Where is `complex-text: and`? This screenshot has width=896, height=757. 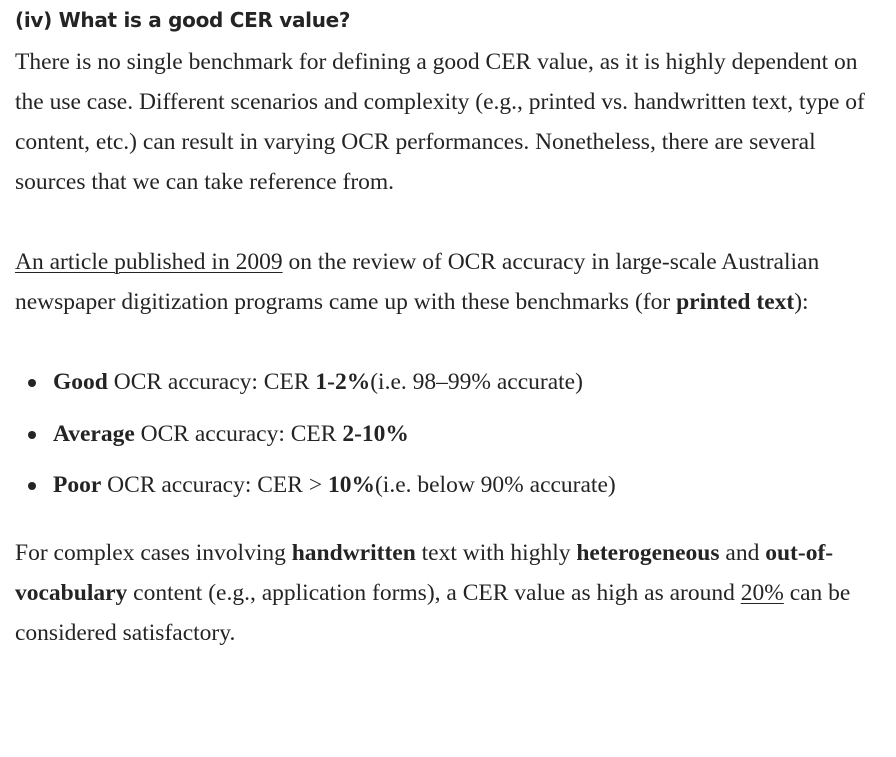
complex-text: and is located at coordinates (742, 553).